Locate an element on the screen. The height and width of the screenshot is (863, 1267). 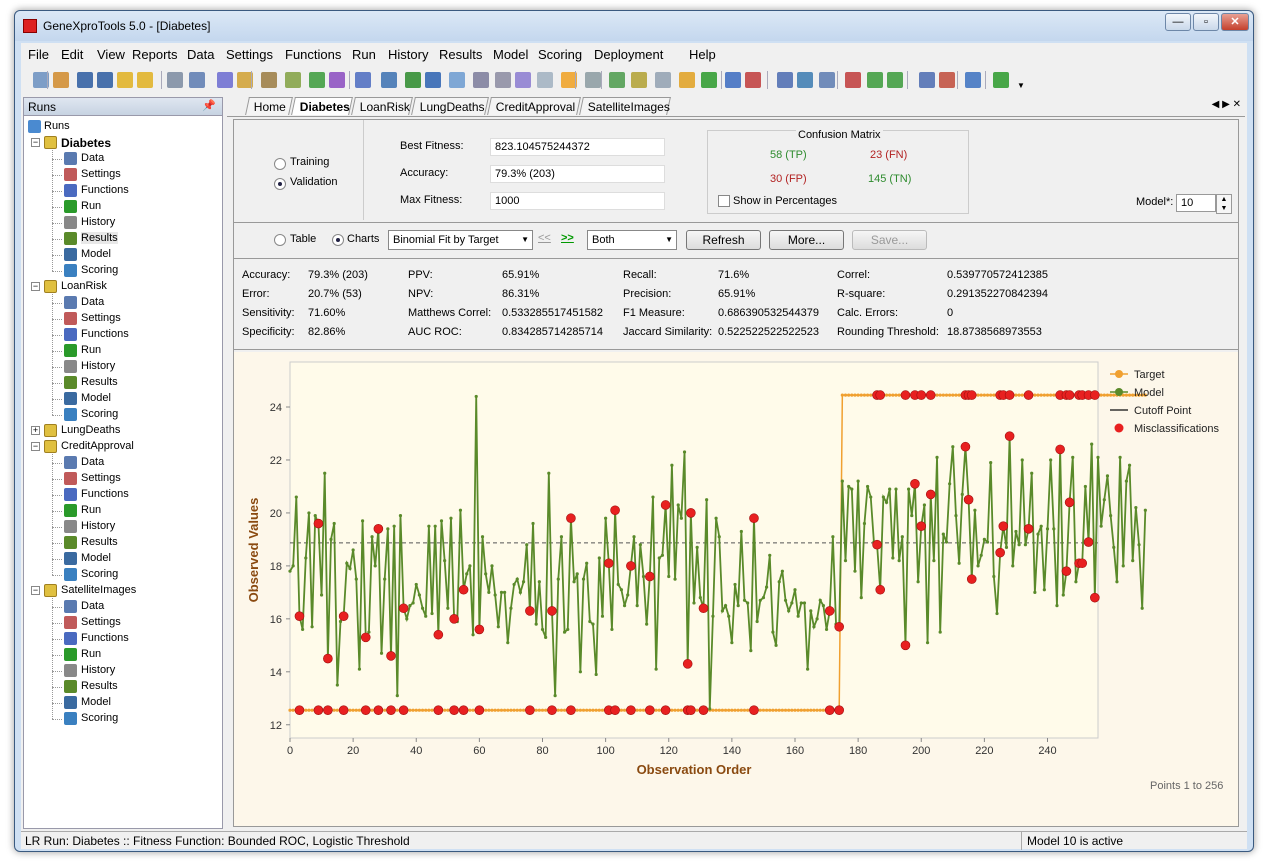
save-all-icon is located at coordinates (105, 80).